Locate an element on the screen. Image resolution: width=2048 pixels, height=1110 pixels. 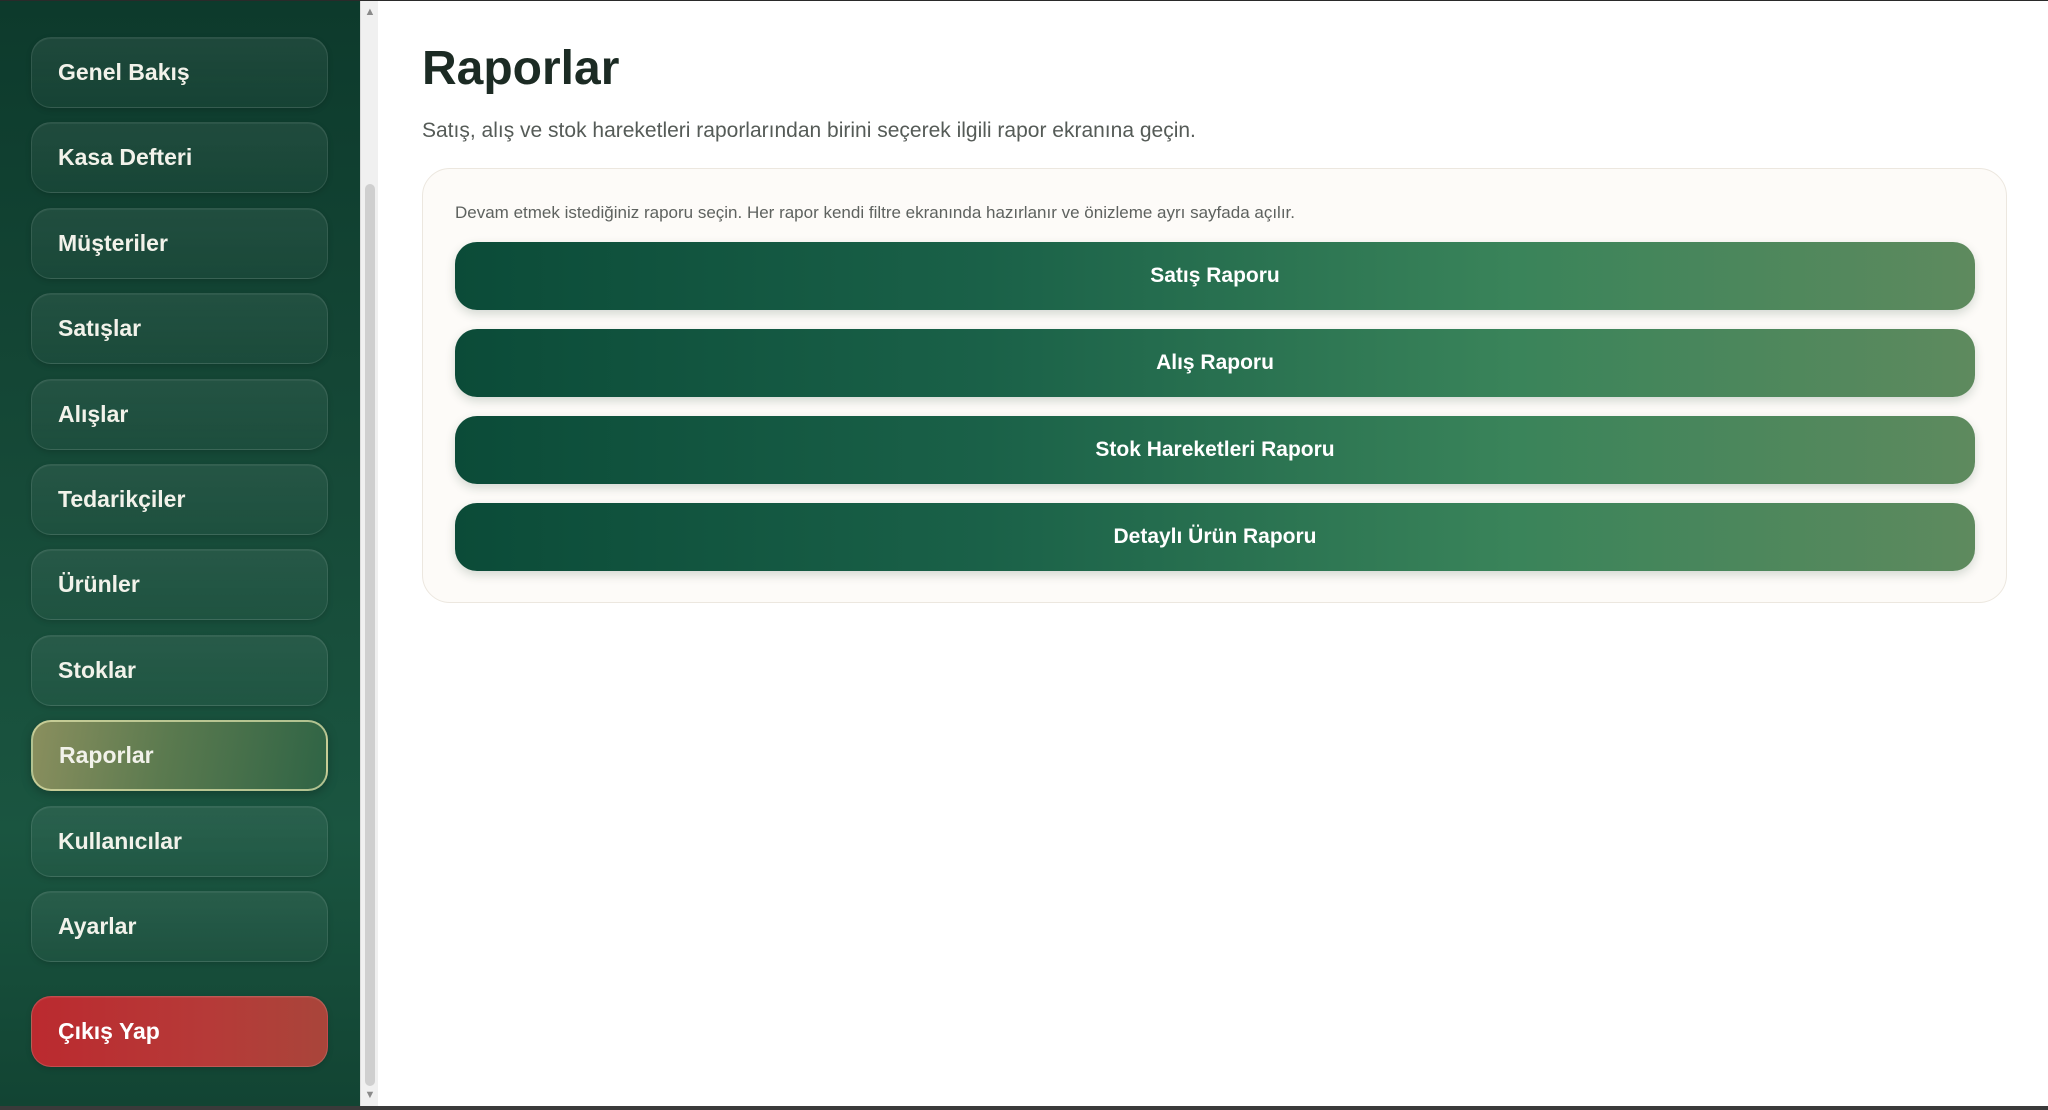
sidebar-item-label: Tedarikçiler is located at coordinates (122, 499).